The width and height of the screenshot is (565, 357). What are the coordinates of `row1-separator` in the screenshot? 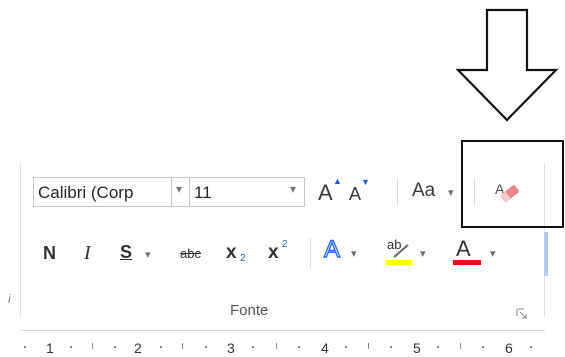 It's located at (397, 192).